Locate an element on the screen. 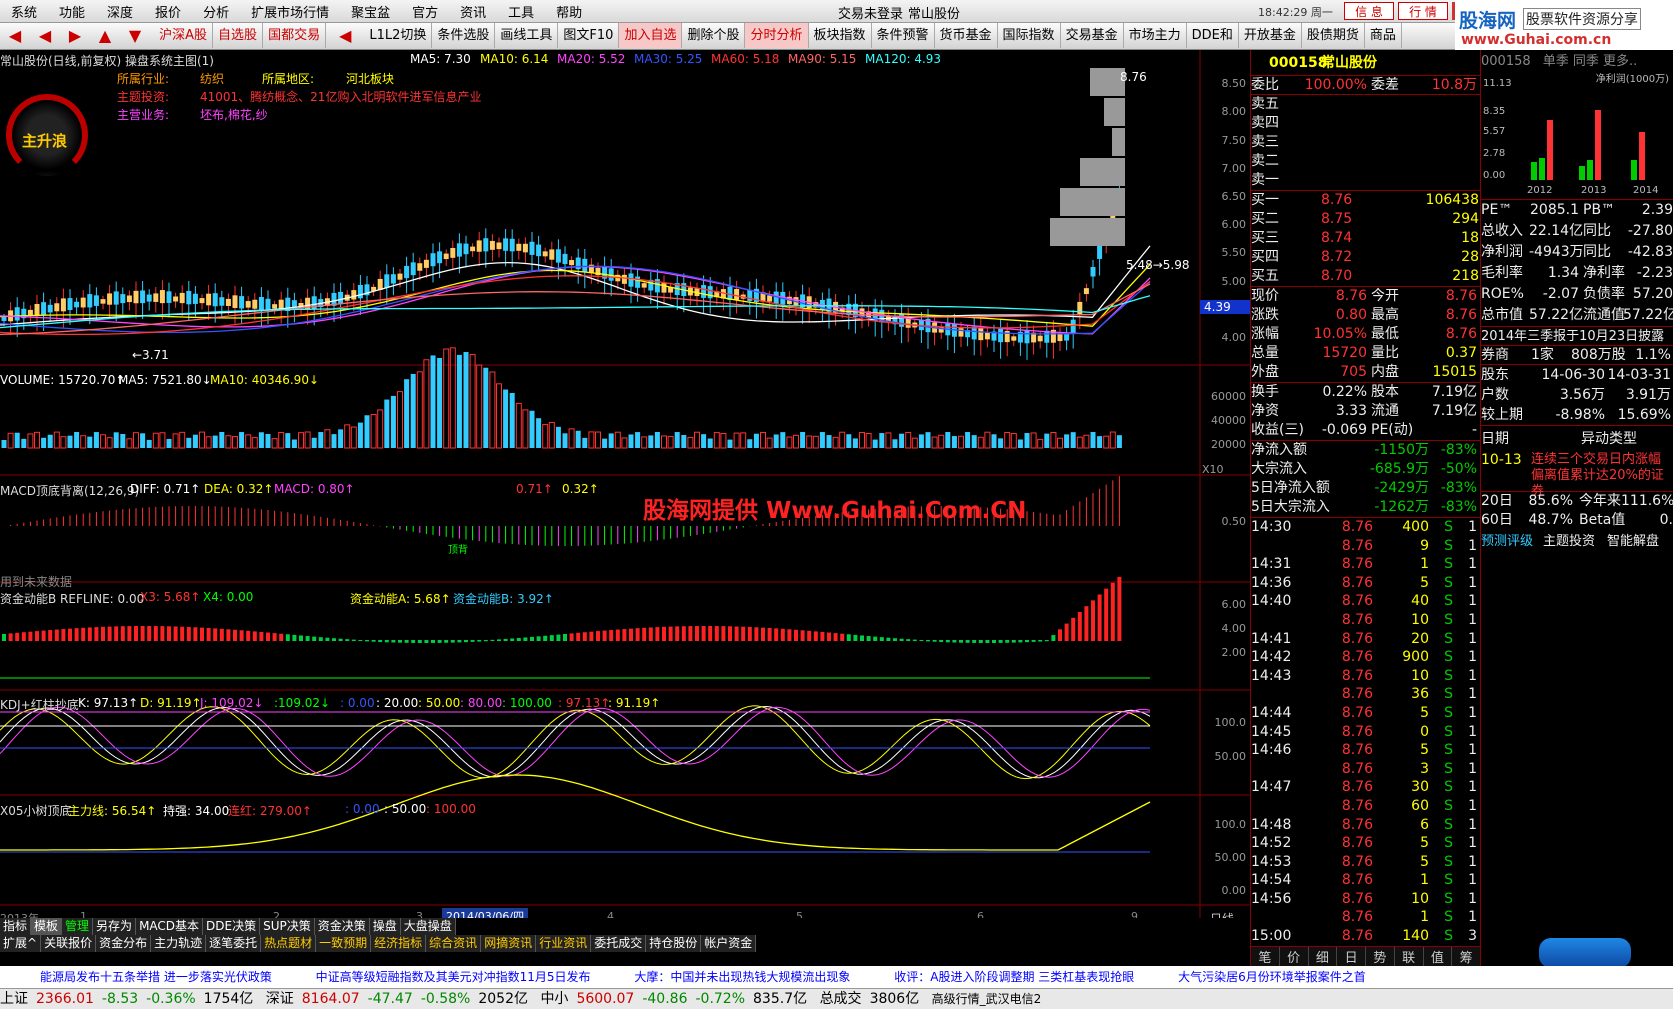  tab-account: 帐户资金 is located at coordinates (729, 943).